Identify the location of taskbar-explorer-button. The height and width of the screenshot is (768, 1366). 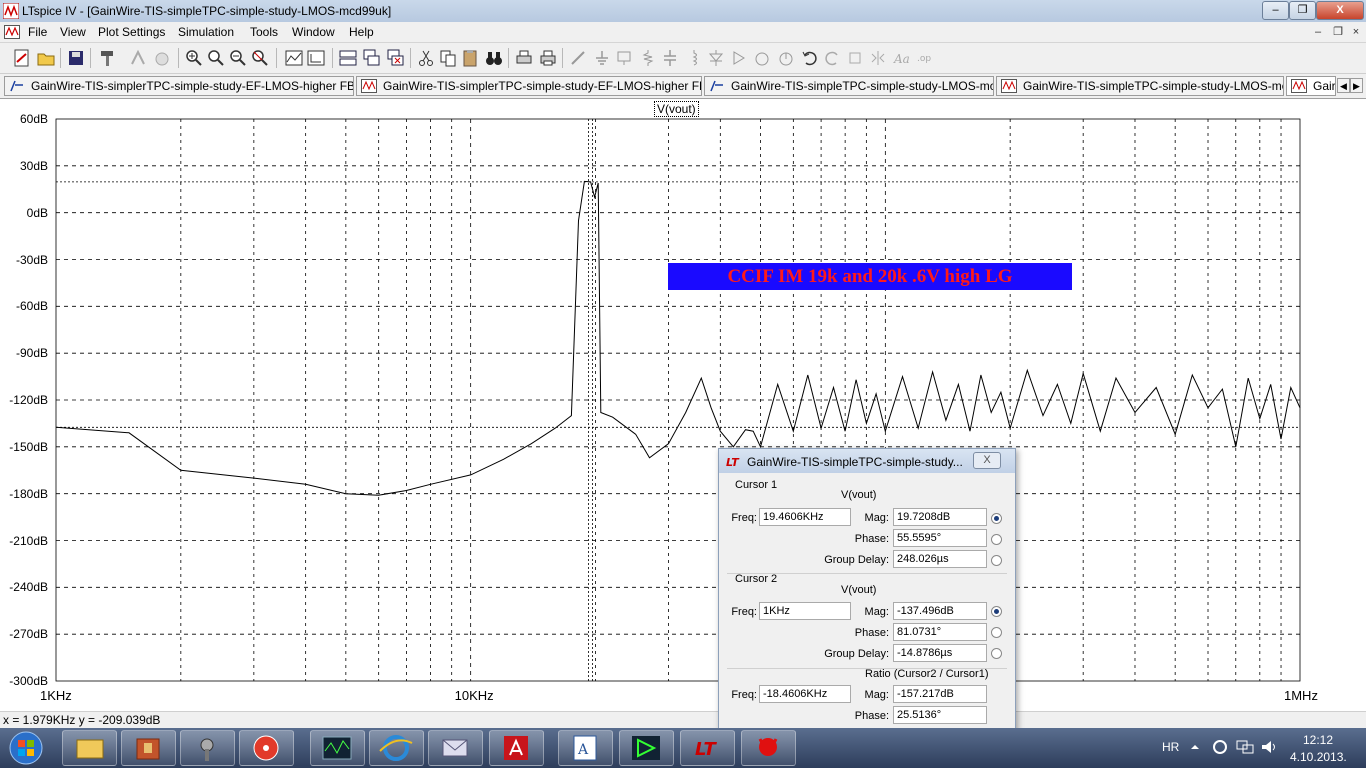
(89, 748).